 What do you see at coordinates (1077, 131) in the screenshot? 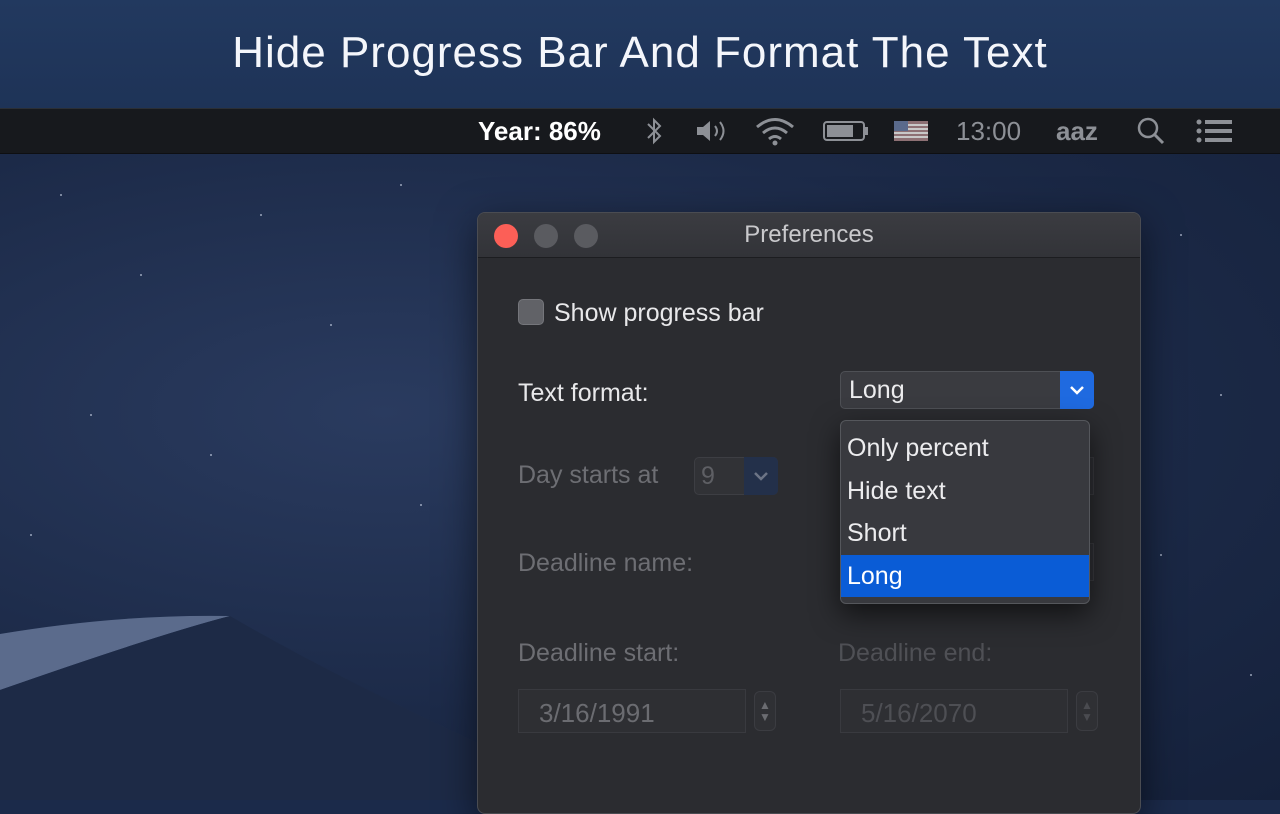
I see `menu-user: aaz` at bounding box center [1077, 131].